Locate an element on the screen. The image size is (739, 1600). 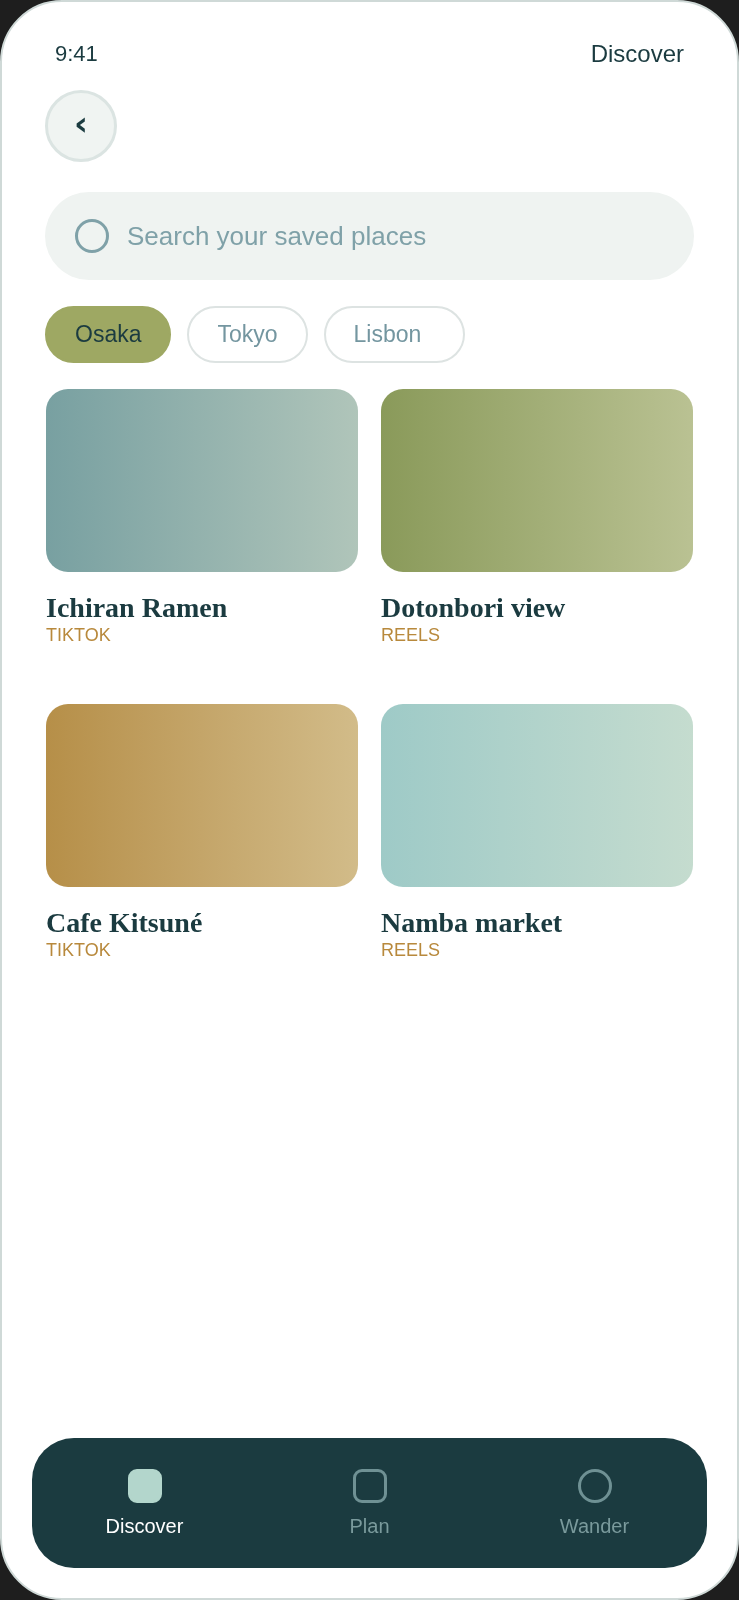
back-button: ‹ is located at coordinates (81, 126).